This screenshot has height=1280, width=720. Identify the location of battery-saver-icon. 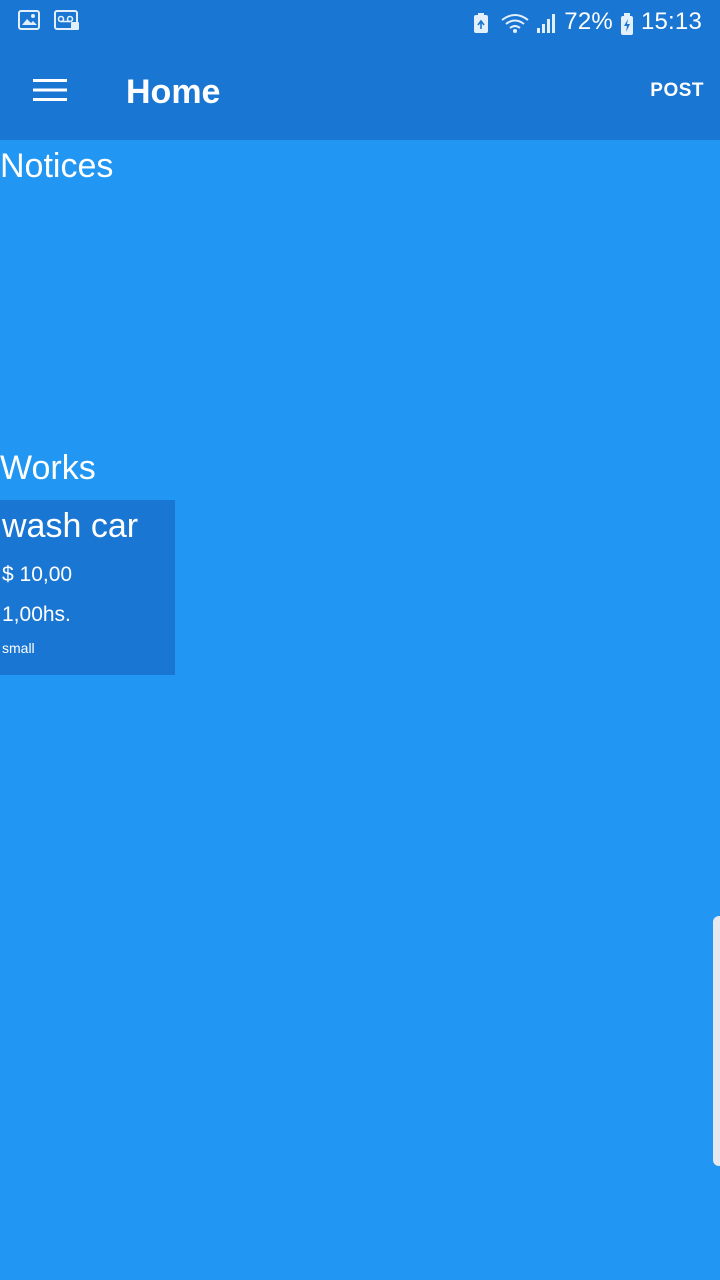
(483, 22).